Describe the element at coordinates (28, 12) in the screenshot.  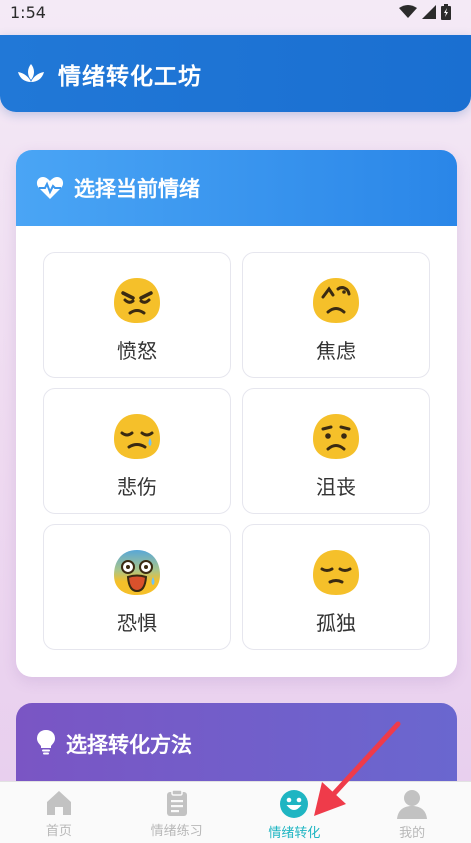
I see `status-time: 1:54` at that location.